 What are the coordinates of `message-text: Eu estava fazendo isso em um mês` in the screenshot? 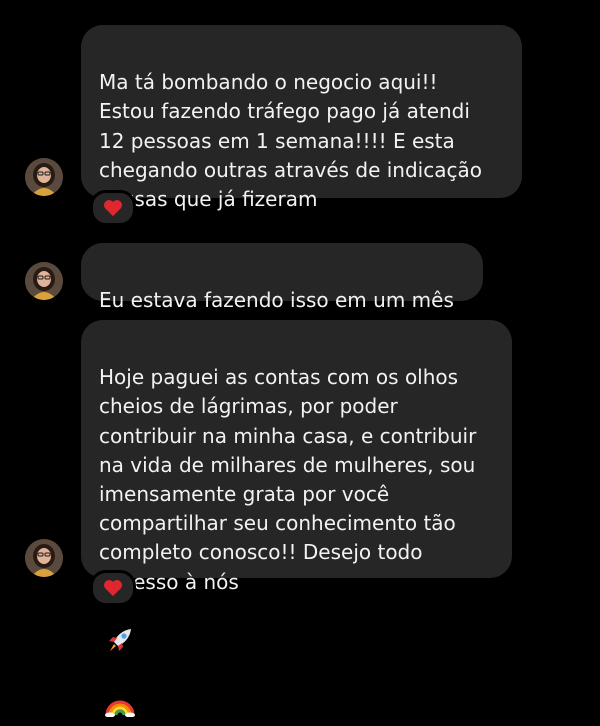 It's located at (276, 300).